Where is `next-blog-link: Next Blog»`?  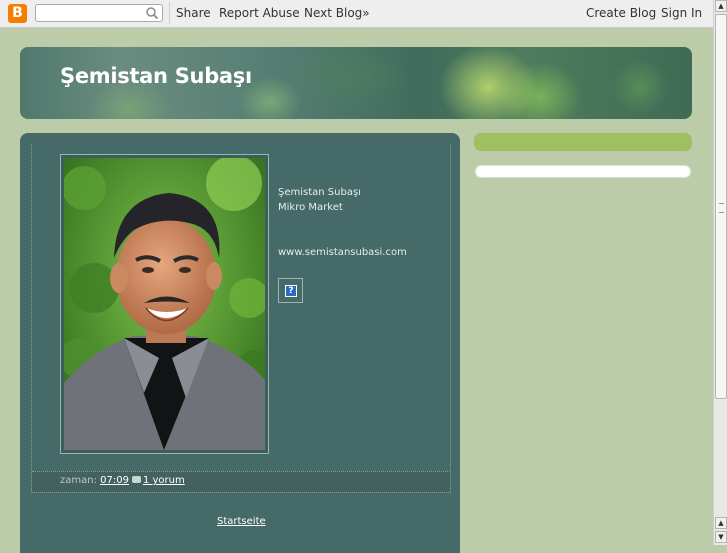 next-blog-link: Next Blog» is located at coordinates (337, 13).